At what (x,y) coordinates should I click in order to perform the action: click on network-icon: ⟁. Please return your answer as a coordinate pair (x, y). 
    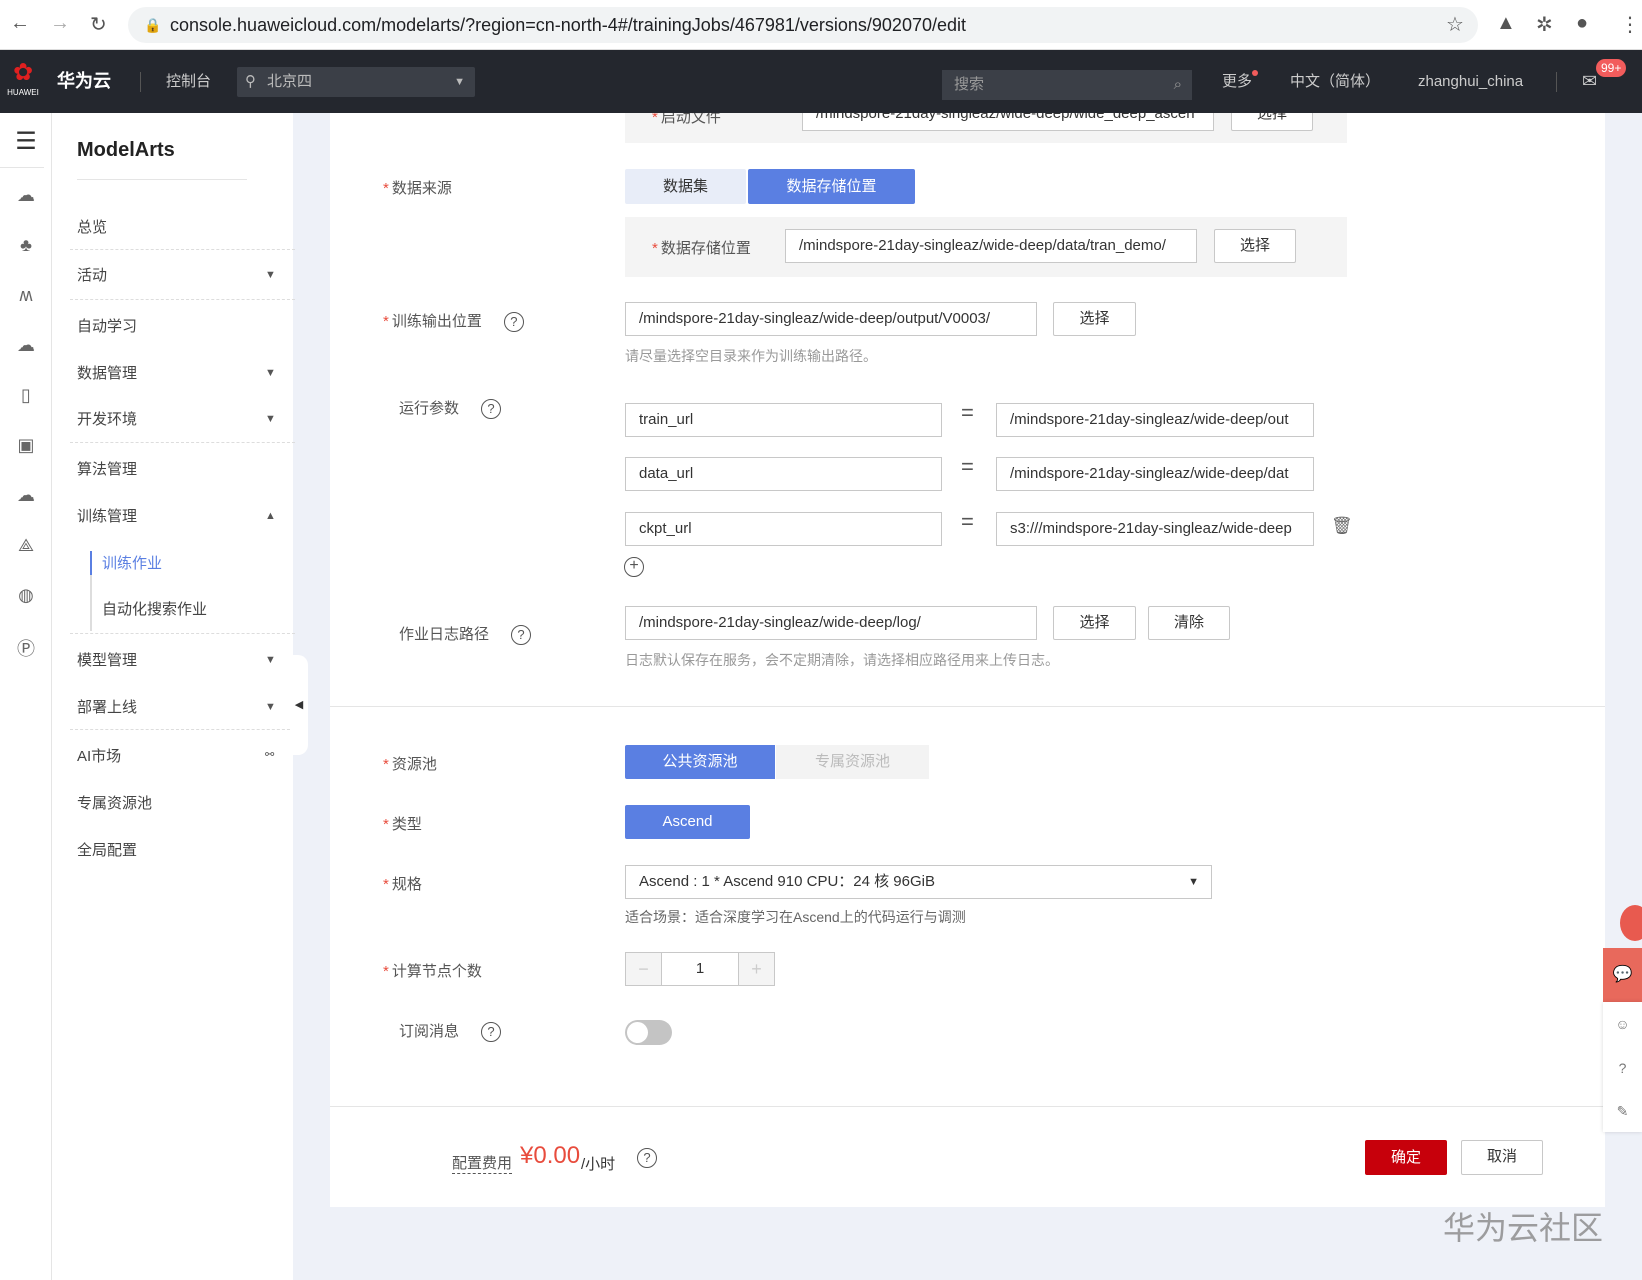
    Looking at the image, I should click on (26, 545).